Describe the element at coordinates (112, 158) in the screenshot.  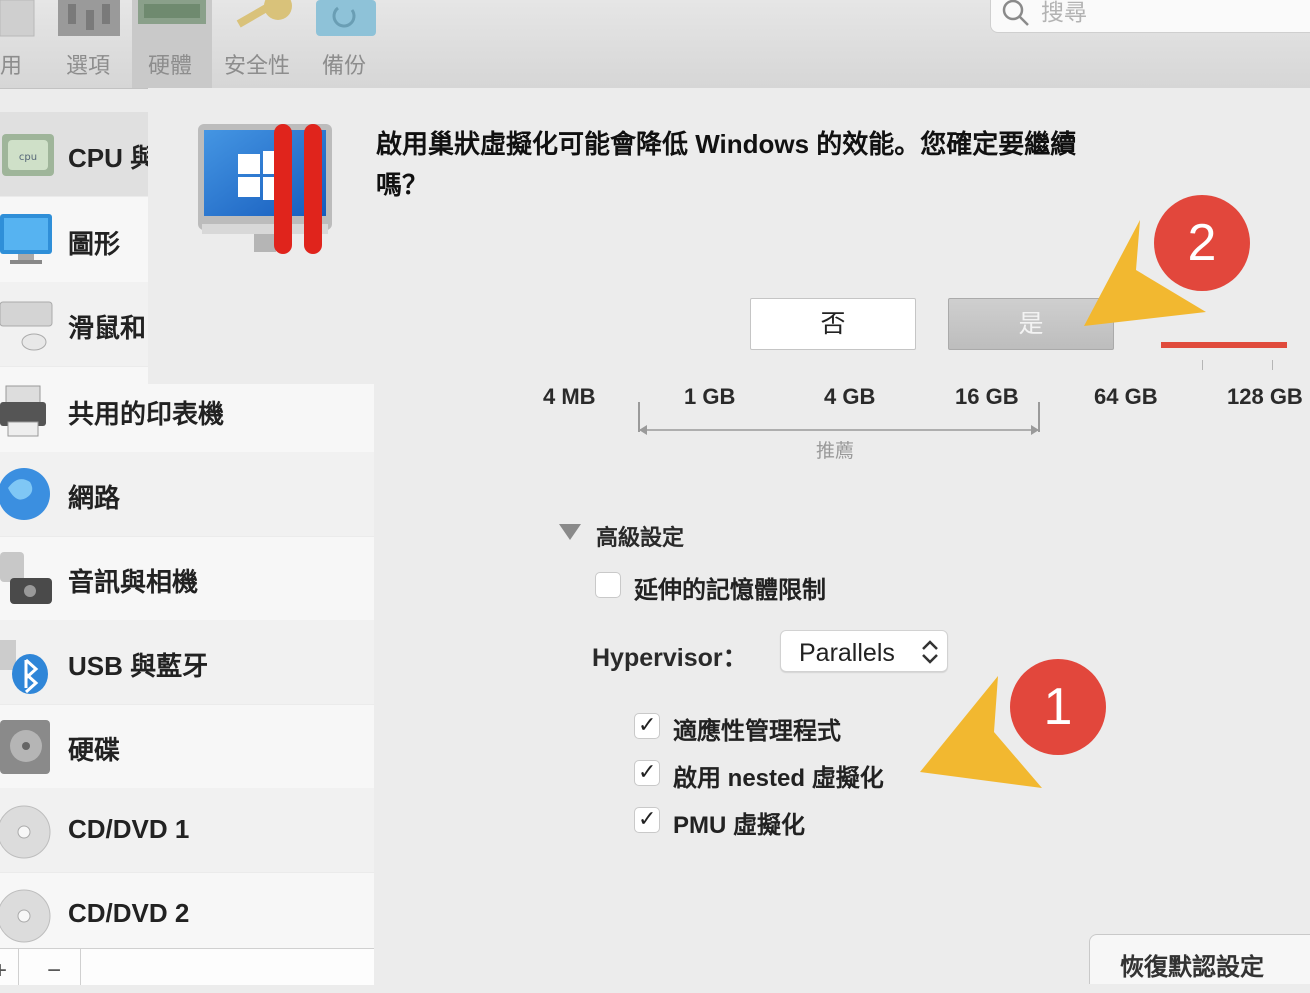
I see `sidebar-item-label: CPU 與` at that location.